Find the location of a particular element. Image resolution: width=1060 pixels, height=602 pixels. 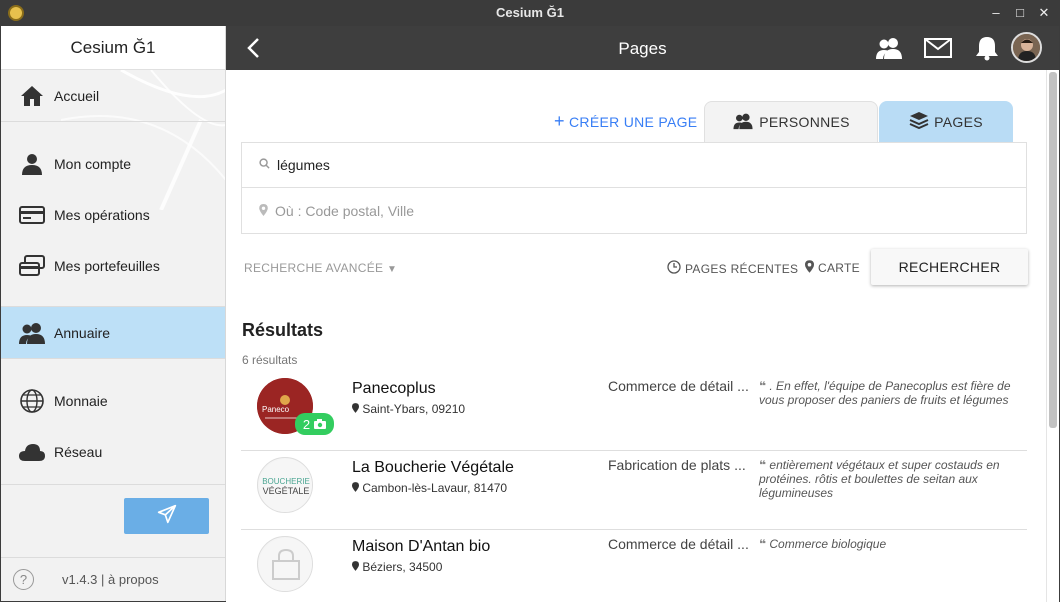

clock-icon is located at coordinates (674, 268).